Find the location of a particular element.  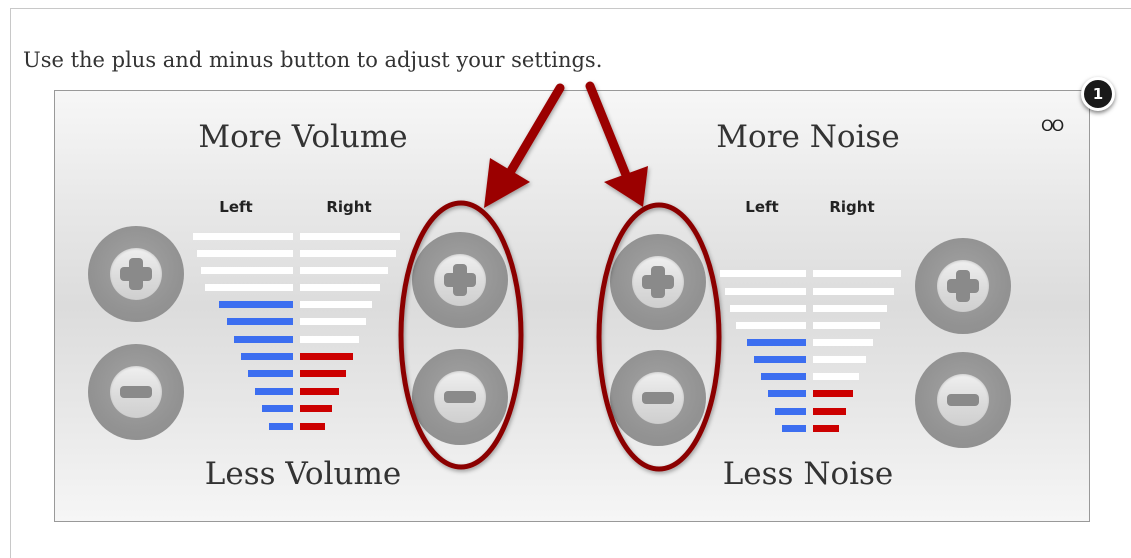

glasses-icon: OO is located at coordinates (1052, 125).